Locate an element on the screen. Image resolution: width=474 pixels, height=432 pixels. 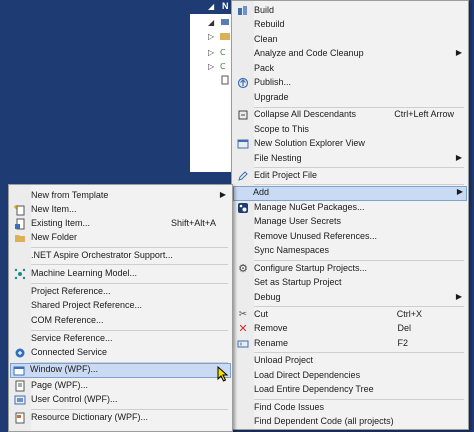
submenu-item-partial is located at coordinates (120, 428).